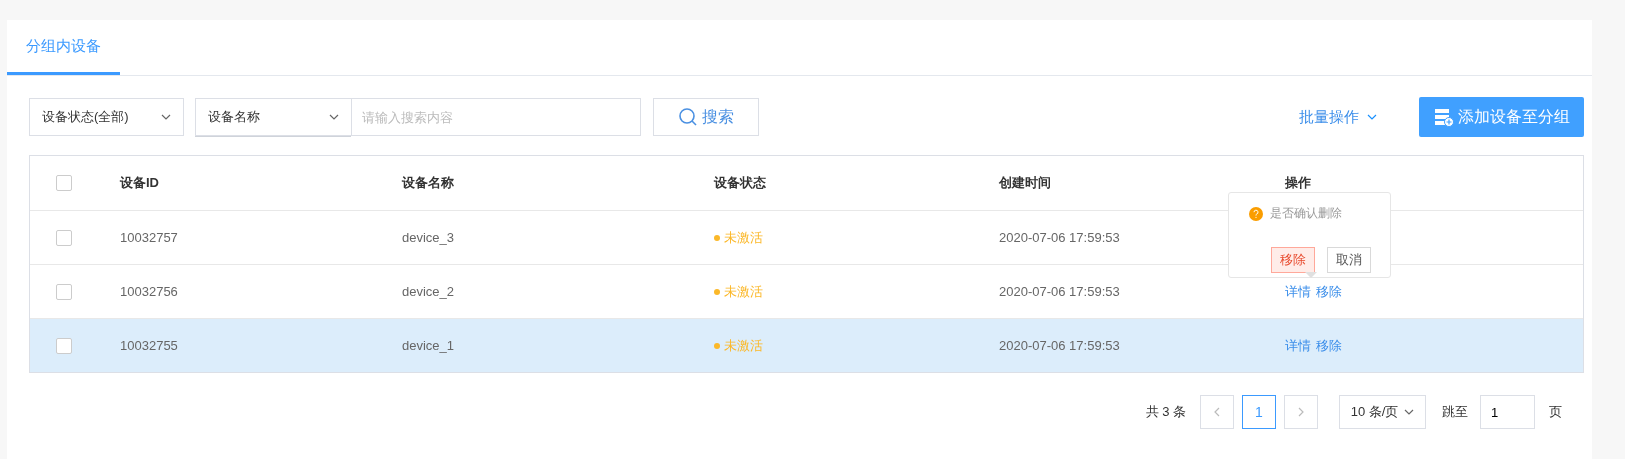  What do you see at coordinates (428, 182) in the screenshot?
I see `column-header: 设备名称` at bounding box center [428, 182].